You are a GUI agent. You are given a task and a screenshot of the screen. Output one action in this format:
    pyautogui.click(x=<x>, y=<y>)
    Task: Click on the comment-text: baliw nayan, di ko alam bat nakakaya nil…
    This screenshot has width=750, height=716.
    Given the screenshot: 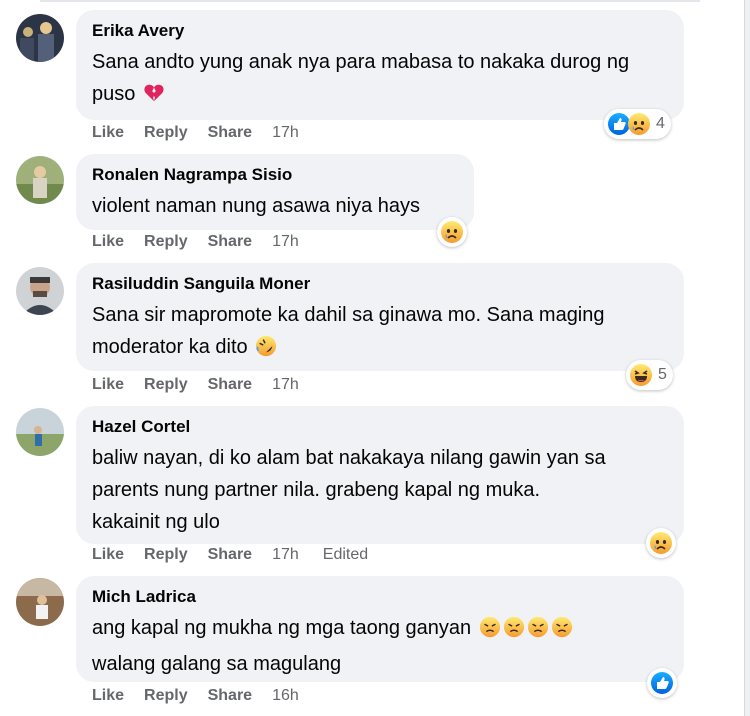 What is the action you would take?
    pyautogui.click(x=381, y=490)
    